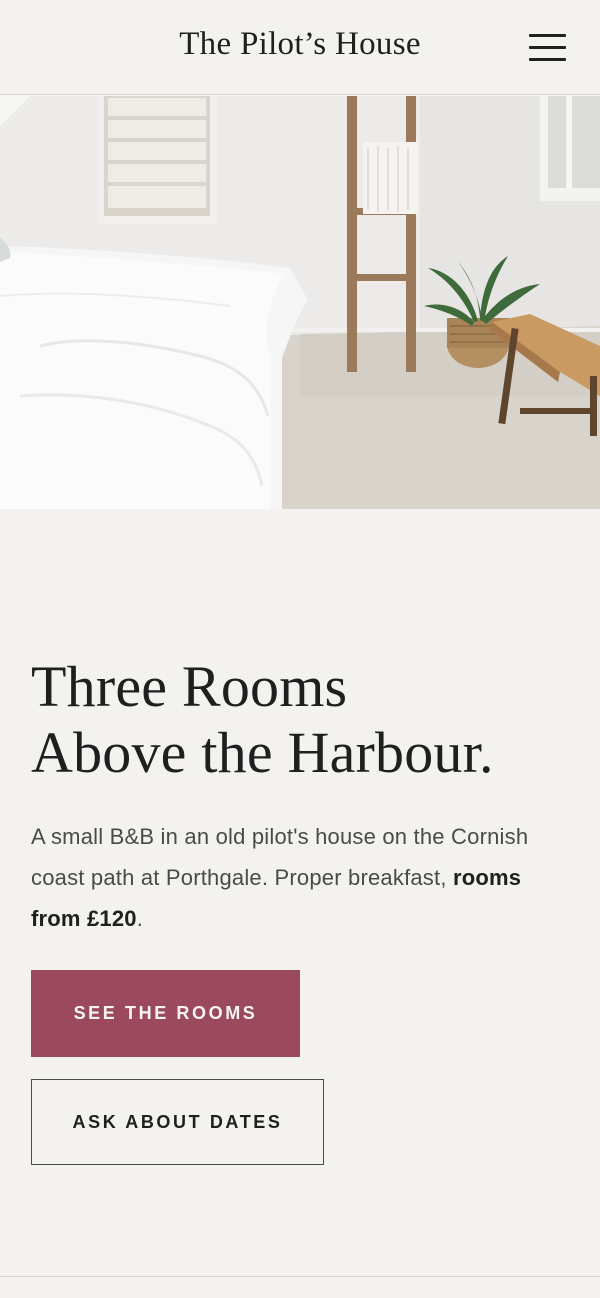 This screenshot has height=1298, width=600. I want to click on section-divider, so click(300, 1276).